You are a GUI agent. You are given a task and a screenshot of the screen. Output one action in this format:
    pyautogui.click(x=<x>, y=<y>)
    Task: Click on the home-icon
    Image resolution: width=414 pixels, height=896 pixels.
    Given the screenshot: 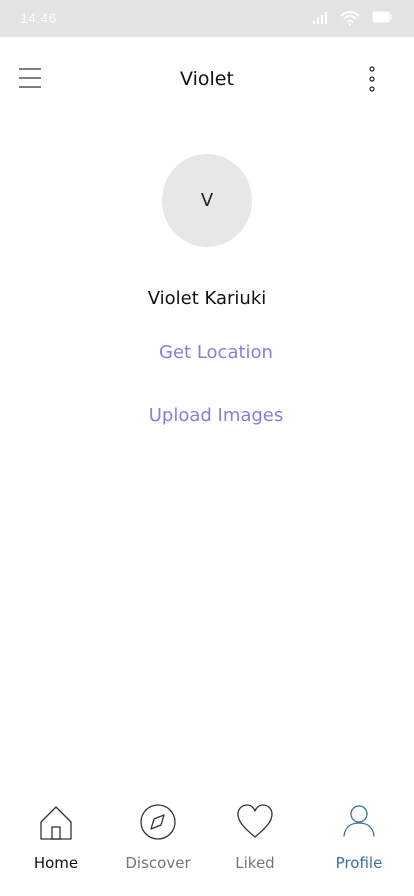 What is the action you would take?
    pyautogui.click(x=56, y=823)
    